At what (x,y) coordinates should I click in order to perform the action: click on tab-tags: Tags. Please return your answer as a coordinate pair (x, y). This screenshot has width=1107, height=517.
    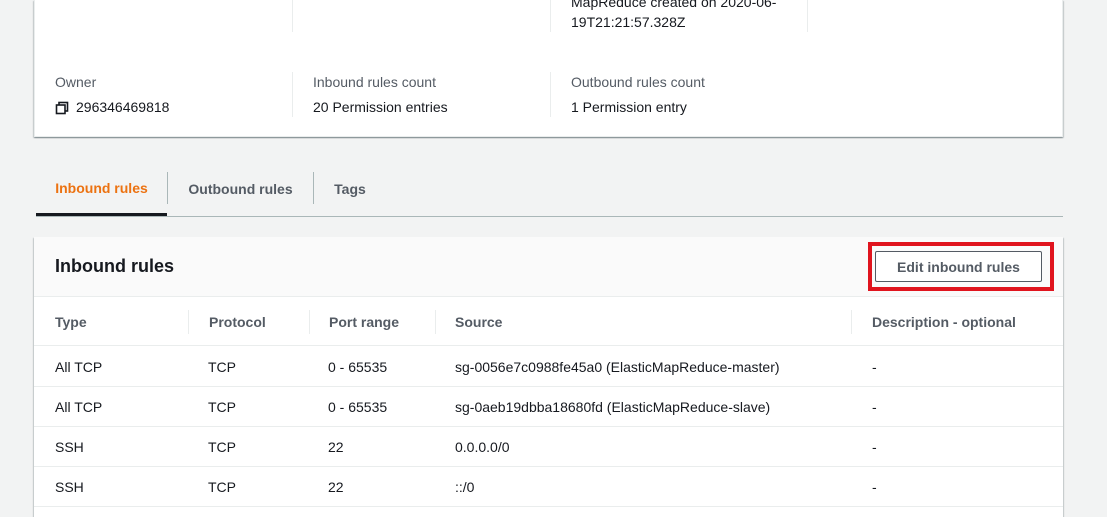
    Looking at the image, I should click on (350, 189).